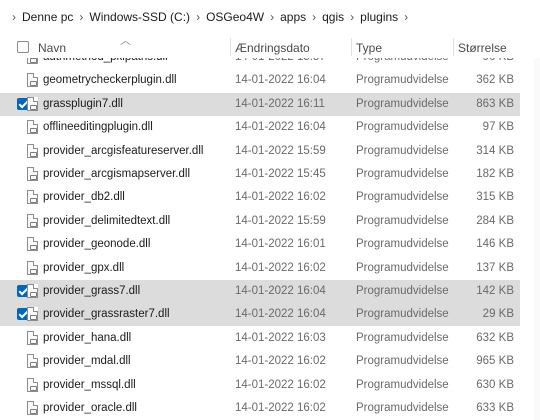  I want to click on column-header-size: Størrelse, so click(482, 48).